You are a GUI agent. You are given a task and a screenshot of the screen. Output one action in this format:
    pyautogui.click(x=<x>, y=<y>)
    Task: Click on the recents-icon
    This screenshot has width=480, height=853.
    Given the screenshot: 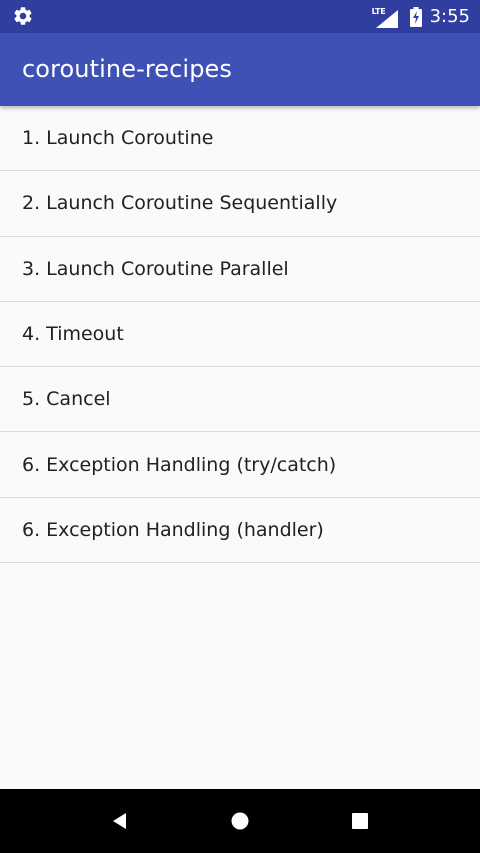 What is the action you would take?
    pyautogui.click(x=360, y=821)
    